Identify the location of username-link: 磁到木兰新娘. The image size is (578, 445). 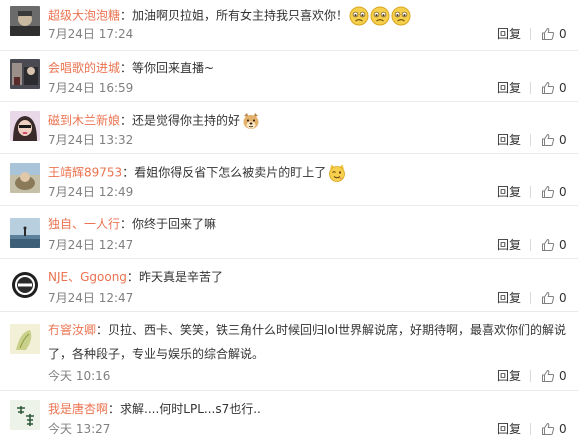
(84, 121).